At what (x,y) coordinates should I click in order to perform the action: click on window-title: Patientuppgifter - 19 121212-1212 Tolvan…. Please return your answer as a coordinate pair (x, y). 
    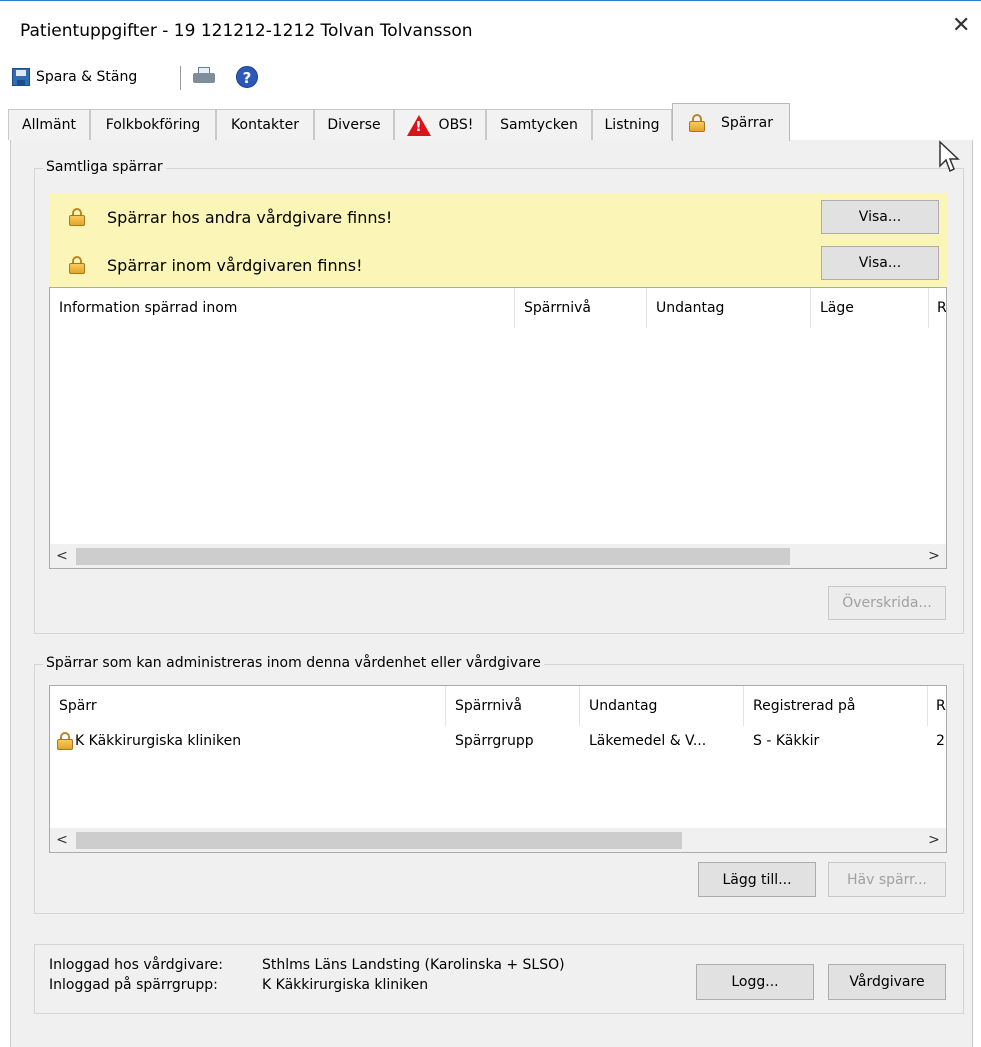
    Looking at the image, I should click on (246, 31).